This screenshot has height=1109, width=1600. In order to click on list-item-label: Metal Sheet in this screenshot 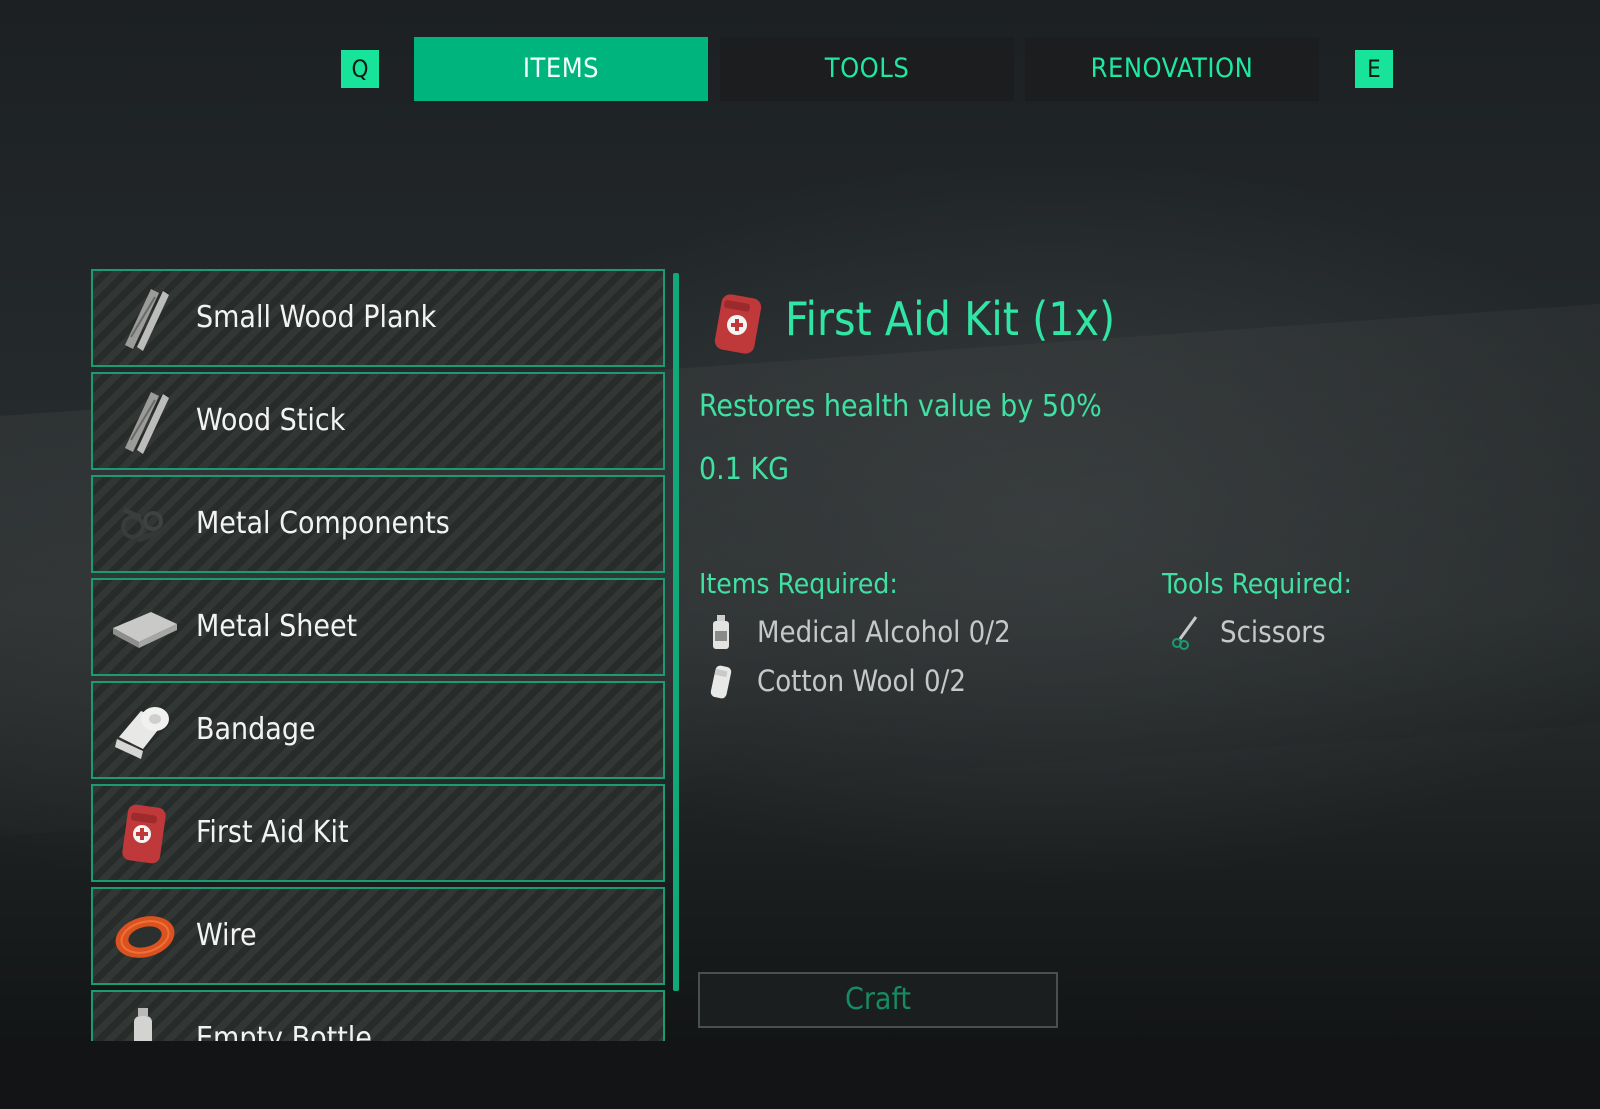, I will do `click(277, 626)`.